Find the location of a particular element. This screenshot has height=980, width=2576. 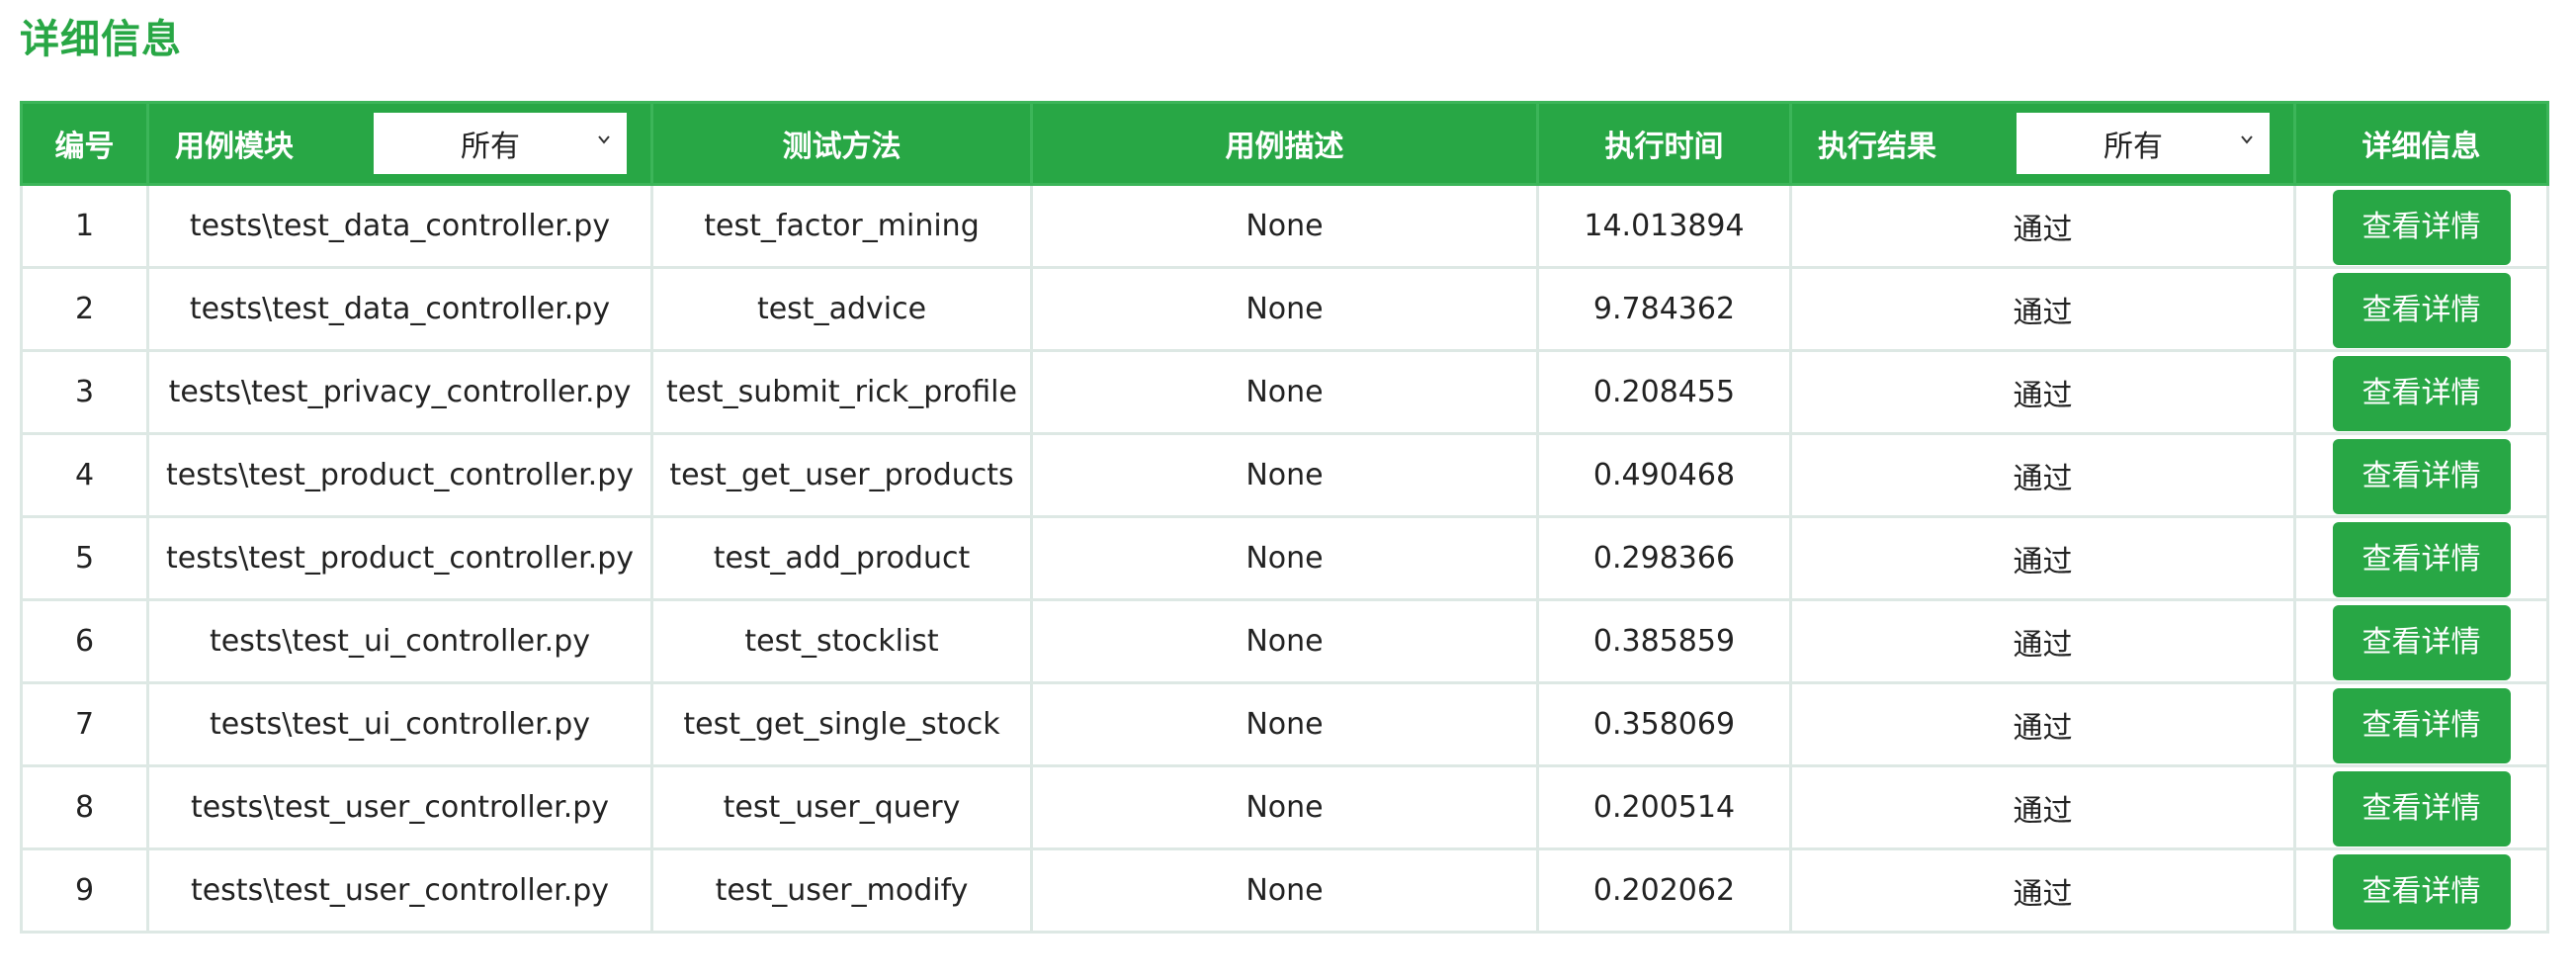

cell-time: 0.298366 is located at coordinates (1664, 558).